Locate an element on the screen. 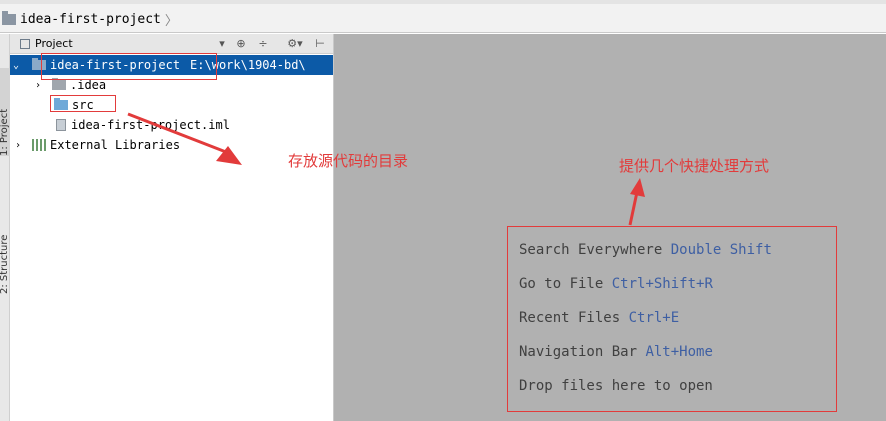  breadcrumb: idea-first-project 〉 is located at coordinates (89, 19).